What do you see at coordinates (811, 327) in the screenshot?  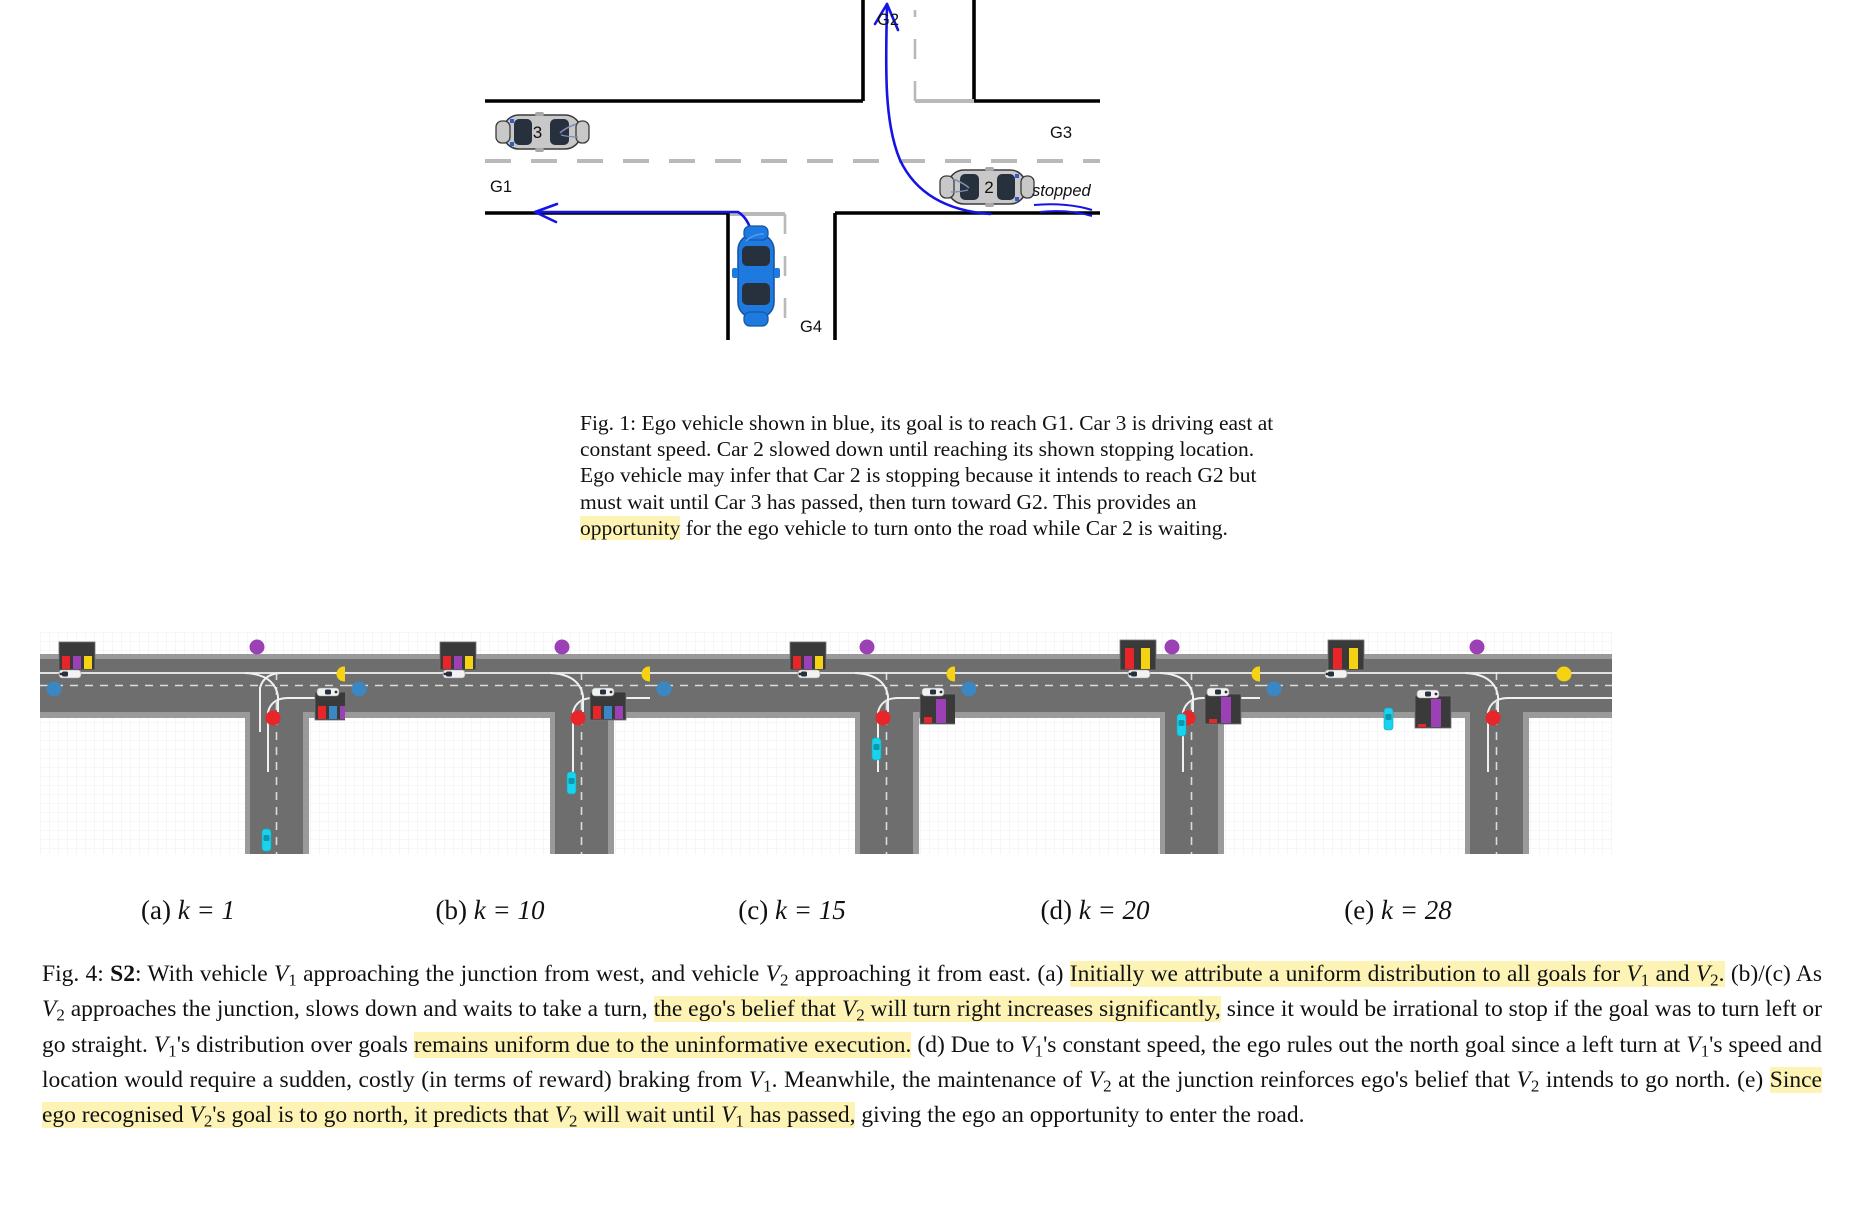 I see `goal-label-g4: G4` at bounding box center [811, 327].